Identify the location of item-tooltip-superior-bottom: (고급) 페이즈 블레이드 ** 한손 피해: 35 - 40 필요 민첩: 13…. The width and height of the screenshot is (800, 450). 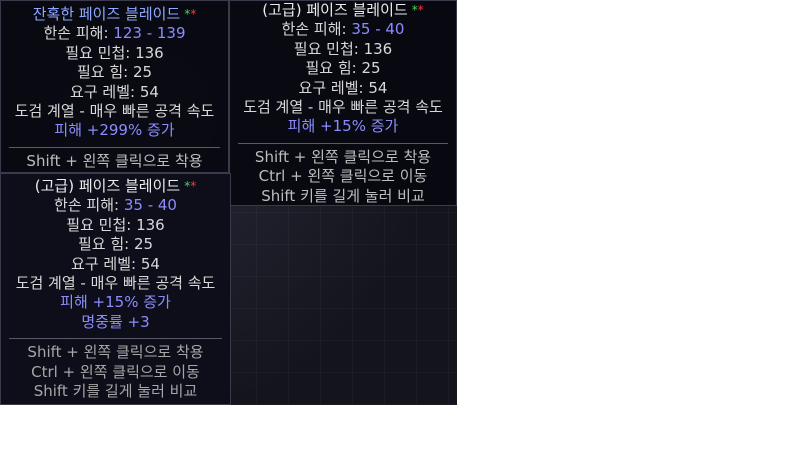
(115, 289).